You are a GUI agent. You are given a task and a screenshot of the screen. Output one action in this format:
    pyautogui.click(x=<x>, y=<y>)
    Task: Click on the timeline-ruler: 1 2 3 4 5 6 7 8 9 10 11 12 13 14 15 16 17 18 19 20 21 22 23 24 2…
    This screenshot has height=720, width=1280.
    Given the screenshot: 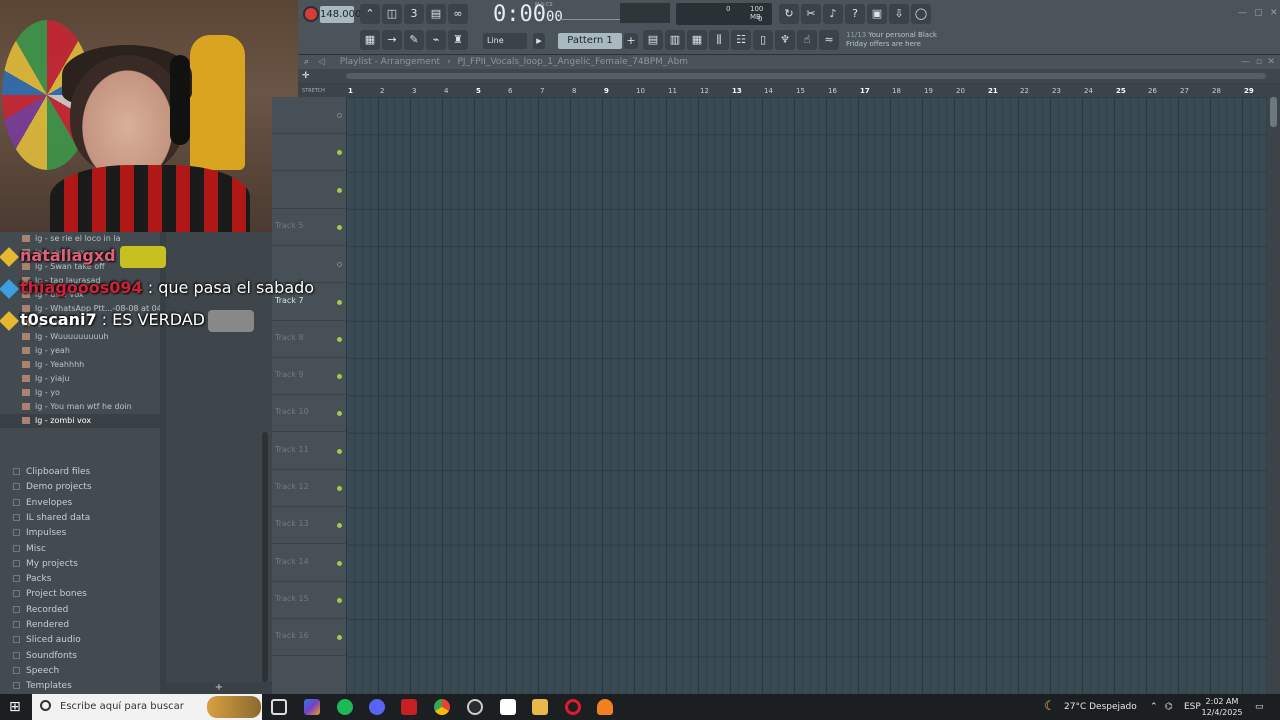 What is the action you would take?
    pyautogui.click(x=806, y=91)
    